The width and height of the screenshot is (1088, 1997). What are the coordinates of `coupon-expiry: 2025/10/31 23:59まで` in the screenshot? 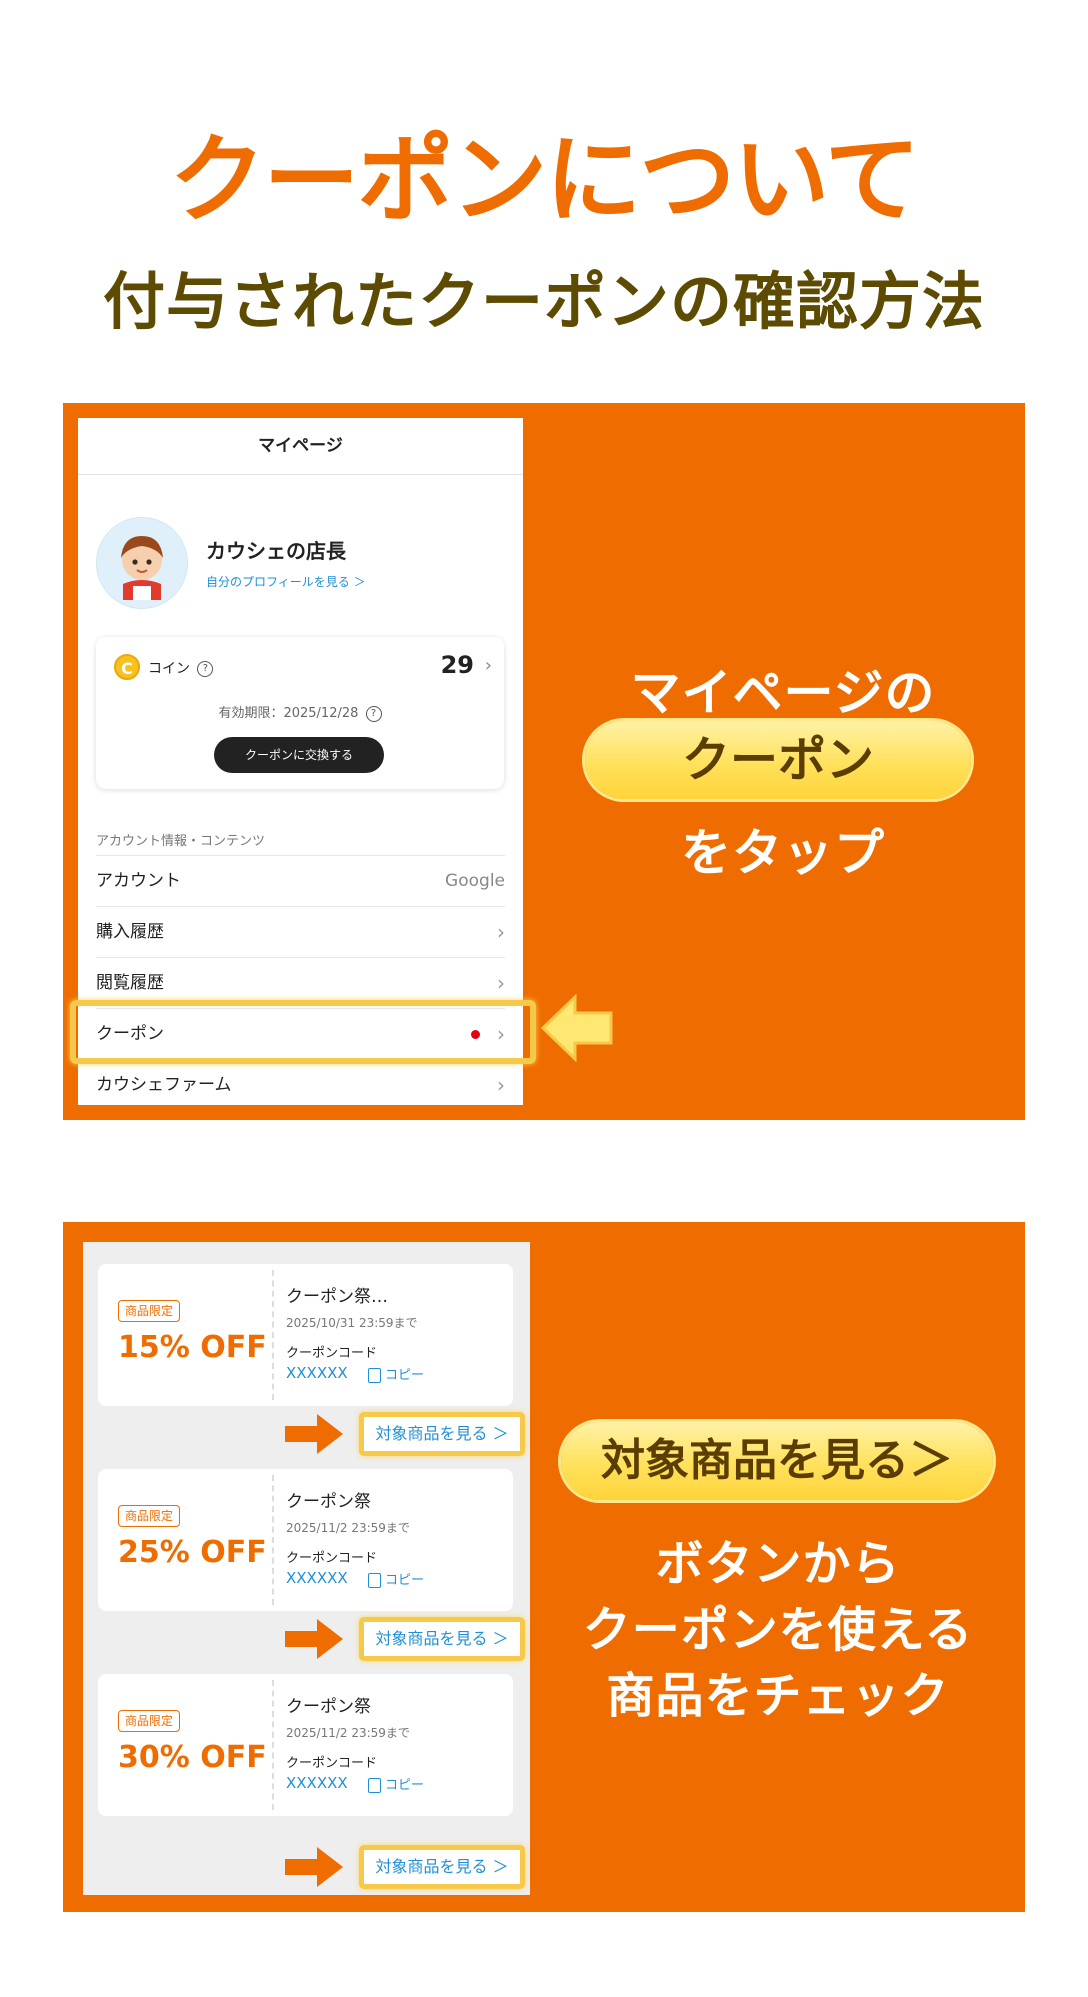 It's located at (352, 1323).